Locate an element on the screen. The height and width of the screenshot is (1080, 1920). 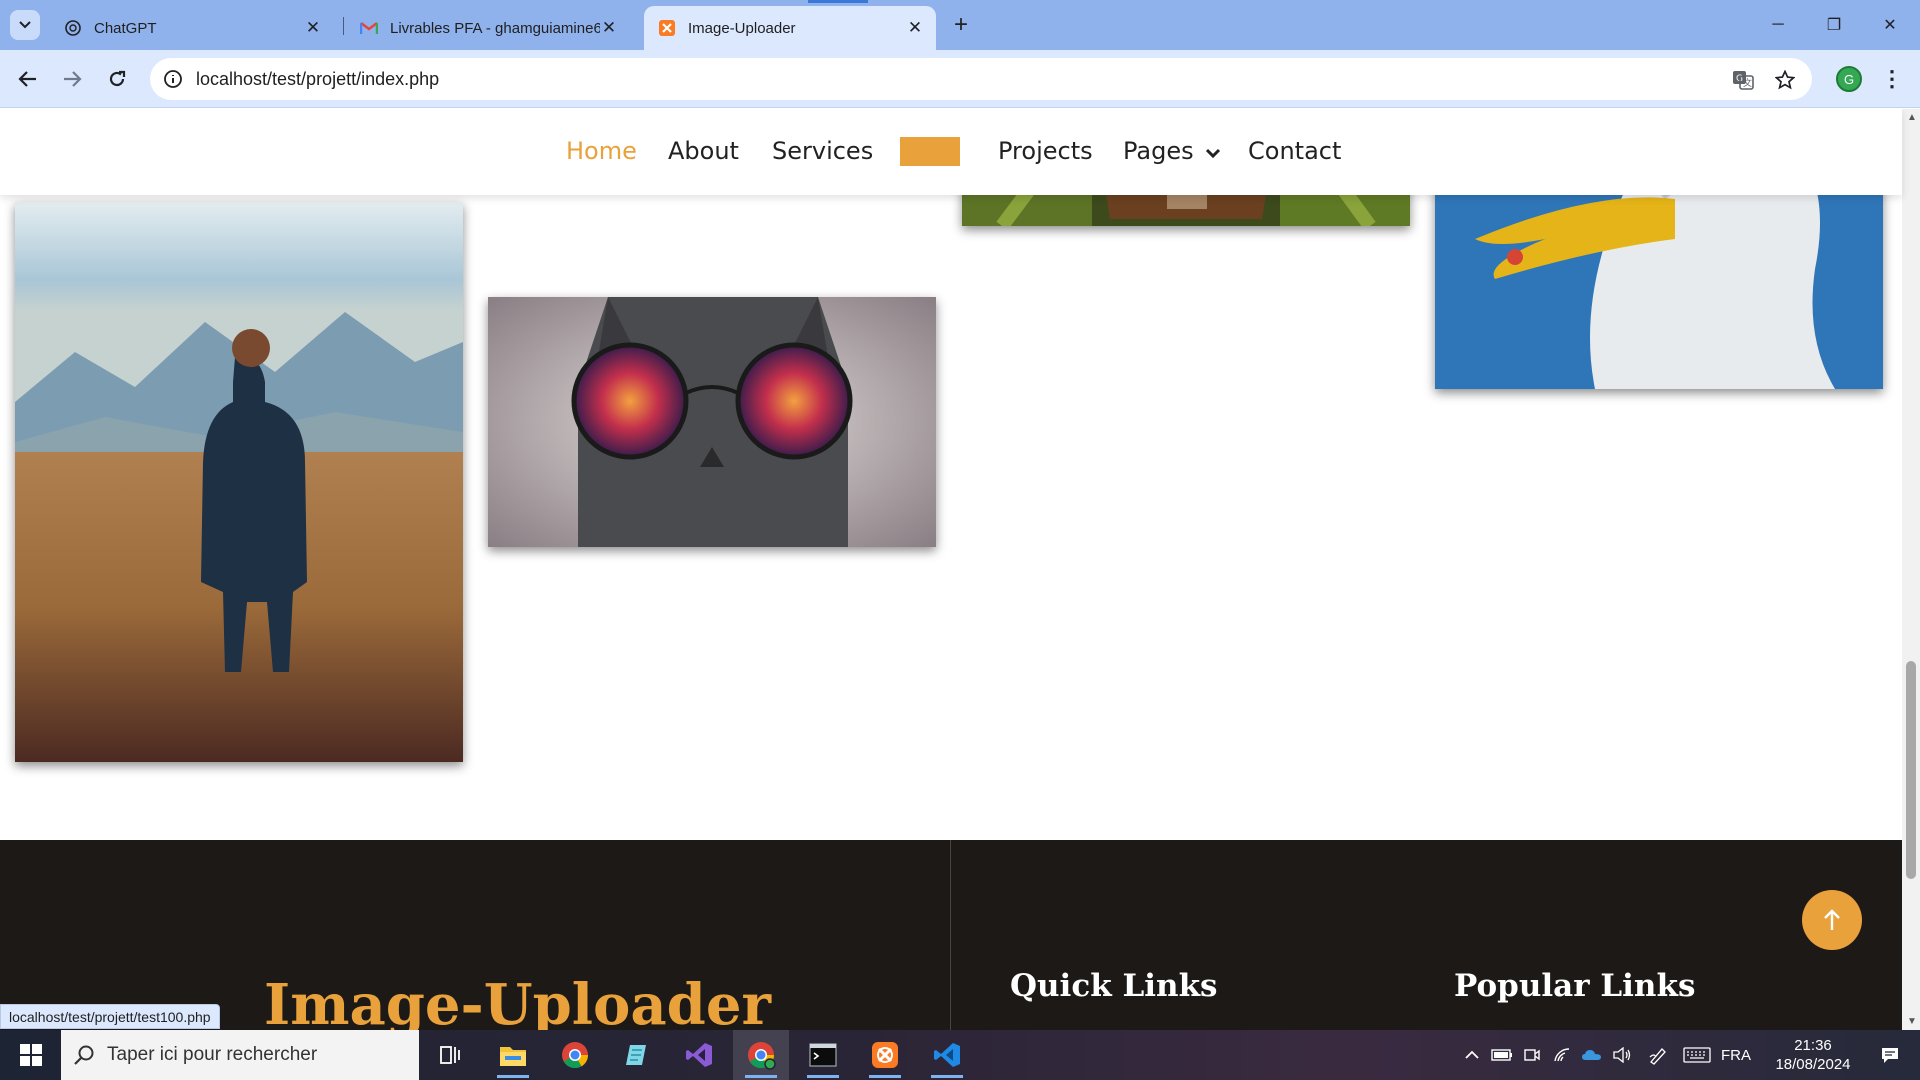
site-info-icon is located at coordinates (173, 79).